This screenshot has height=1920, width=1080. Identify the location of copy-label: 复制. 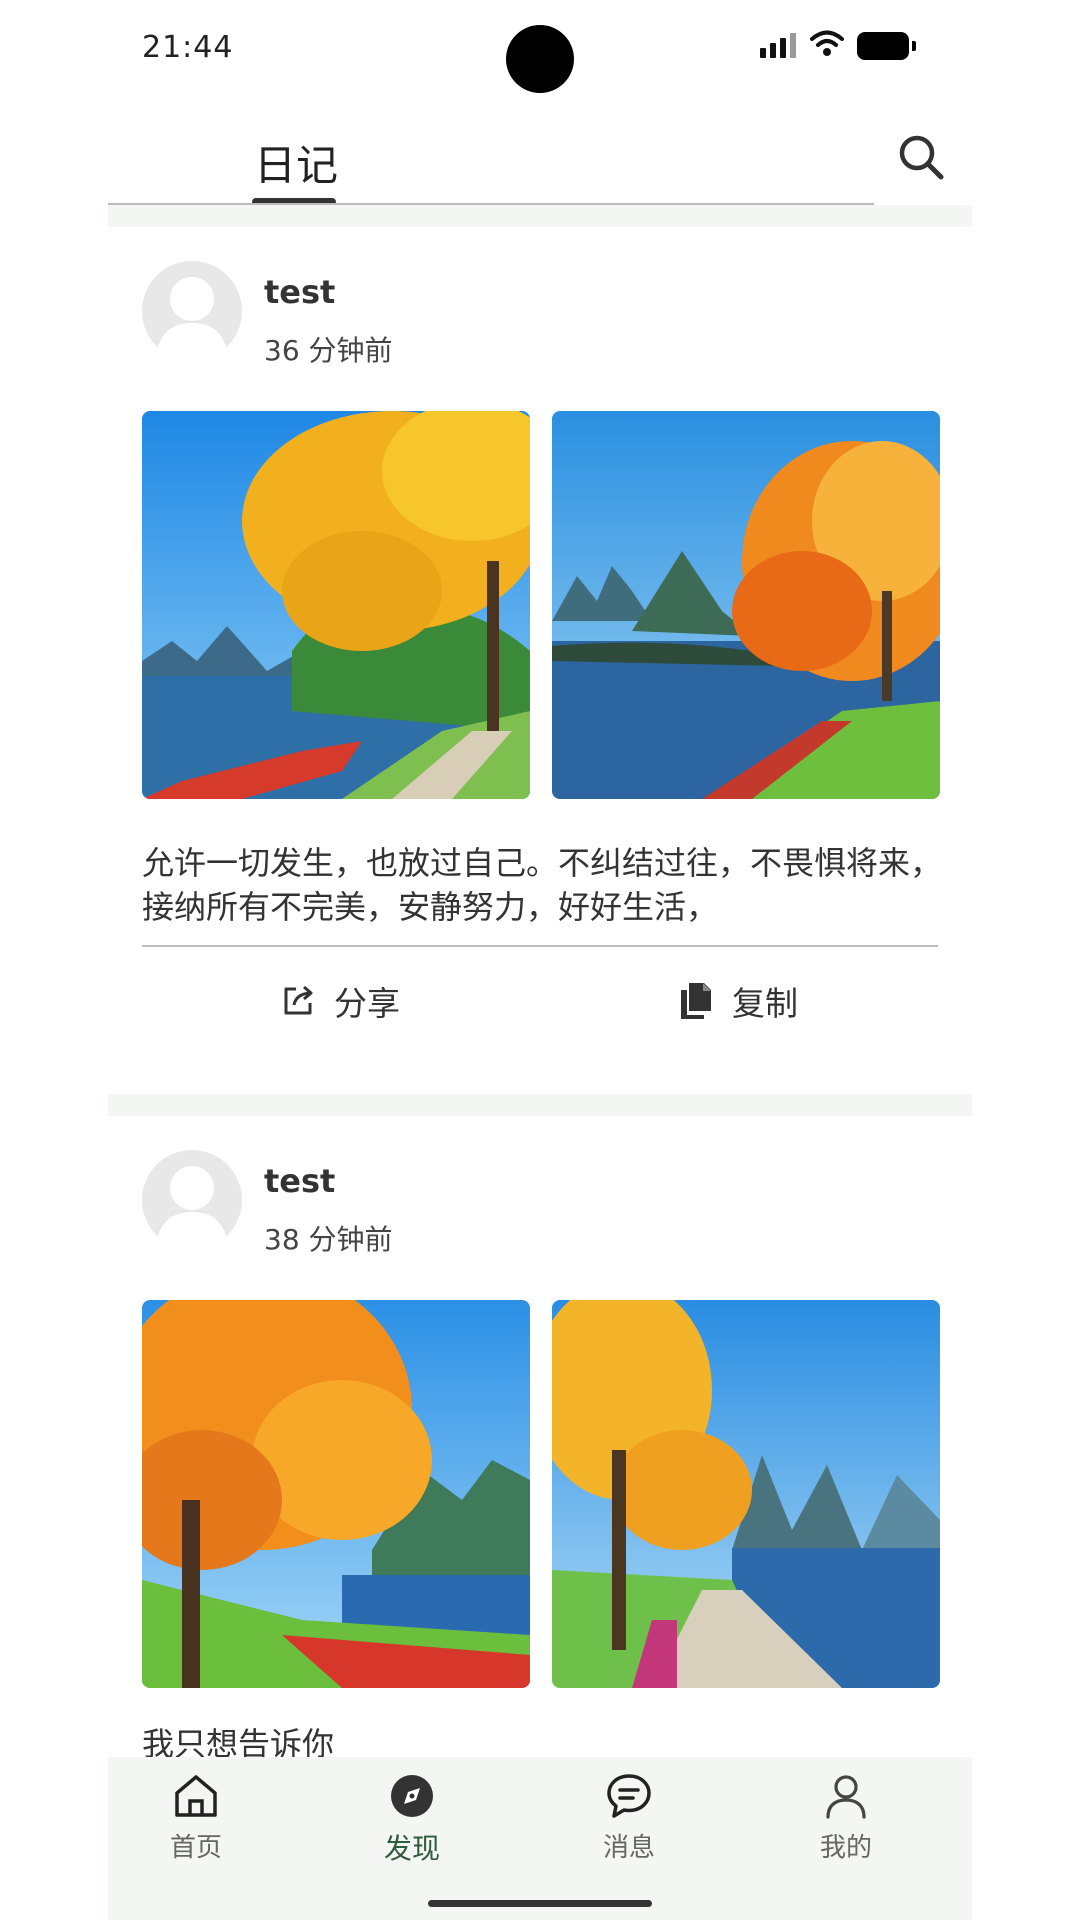
(765, 1003).